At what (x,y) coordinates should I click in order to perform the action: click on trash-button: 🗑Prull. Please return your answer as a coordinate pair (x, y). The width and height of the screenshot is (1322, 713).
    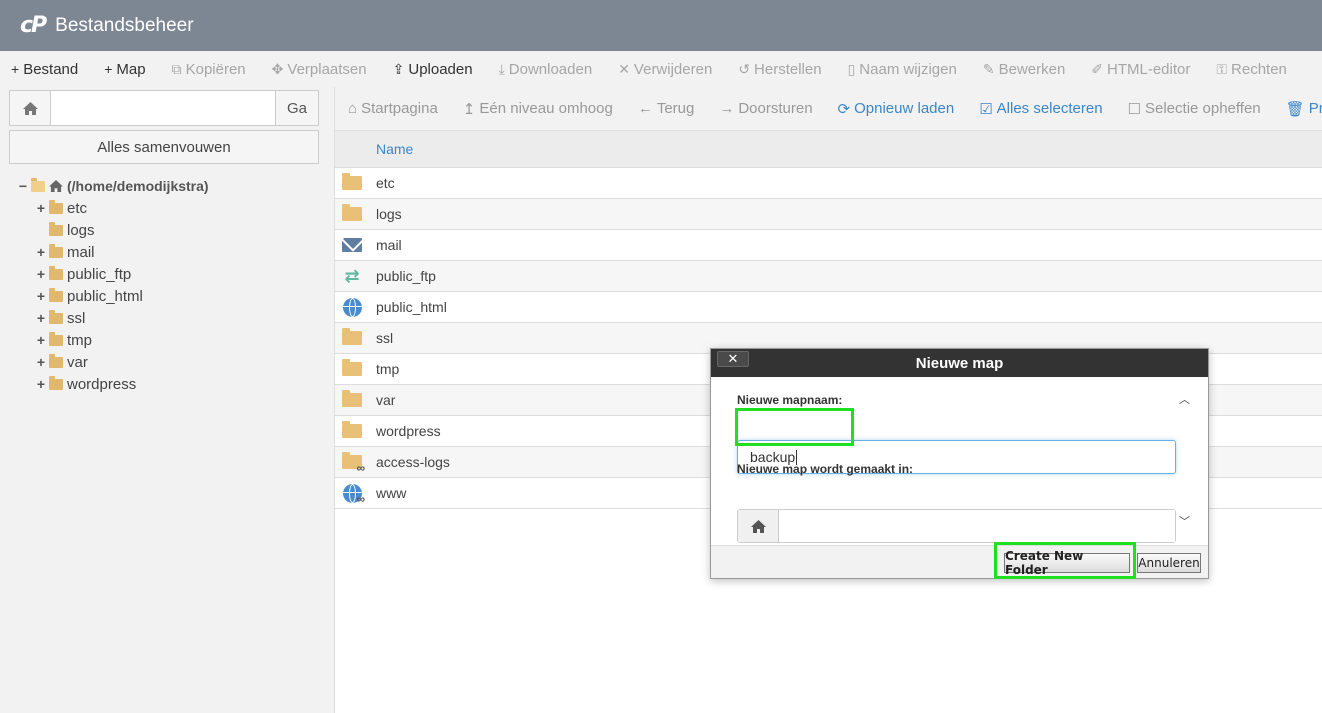
    Looking at the image, I should click on (1304, 109).